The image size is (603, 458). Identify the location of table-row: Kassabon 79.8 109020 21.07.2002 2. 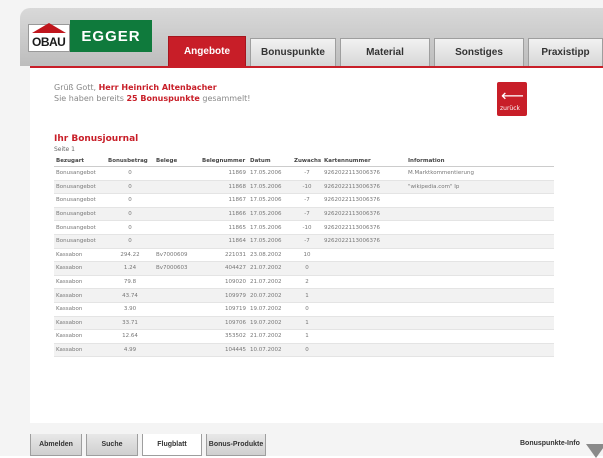
(304, 282).